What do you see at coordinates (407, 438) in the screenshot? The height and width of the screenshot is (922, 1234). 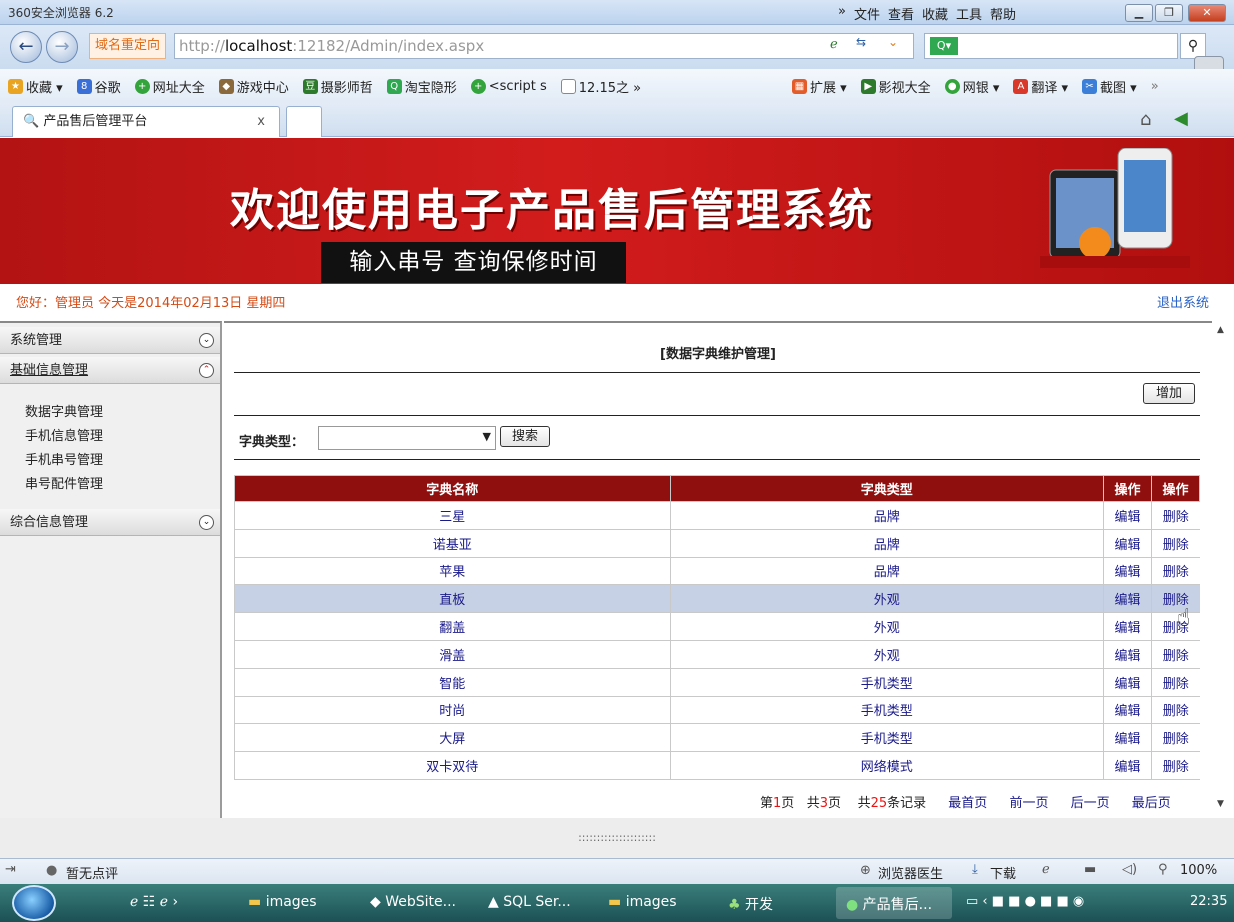 I see `dict-type-select: ▼` at bounding box center [407, 438].